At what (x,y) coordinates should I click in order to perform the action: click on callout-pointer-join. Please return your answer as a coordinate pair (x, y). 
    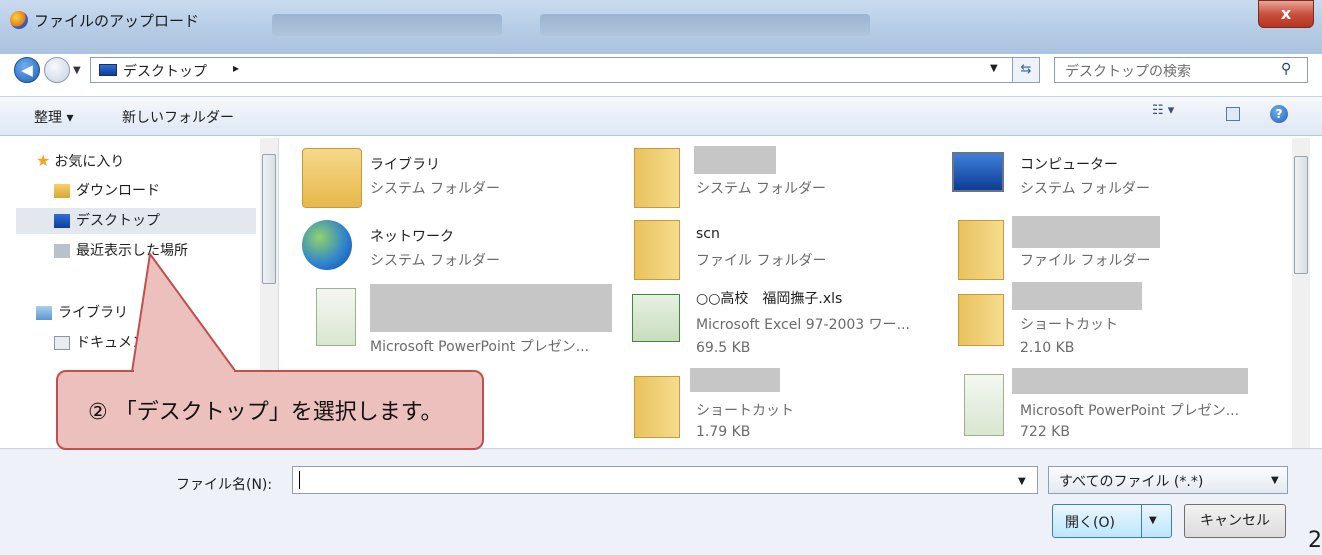
    Looking at the image, I should click on (184, 372).